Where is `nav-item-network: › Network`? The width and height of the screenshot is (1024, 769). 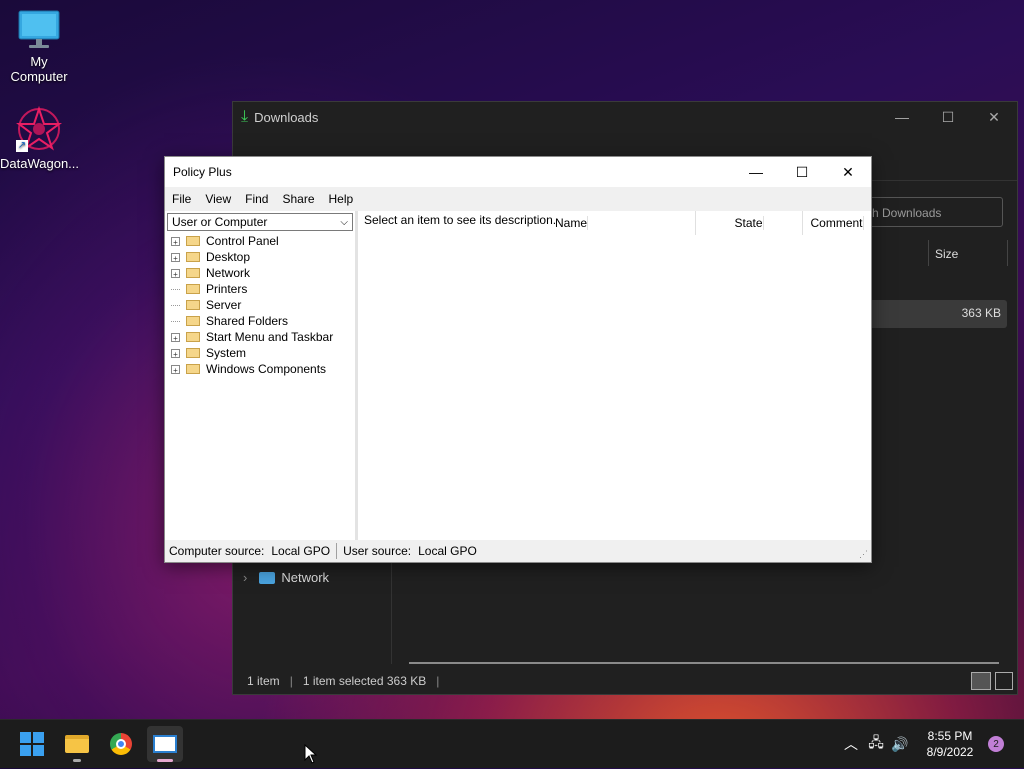
nav-item-network: › Network is located at coordinates (286, 577).